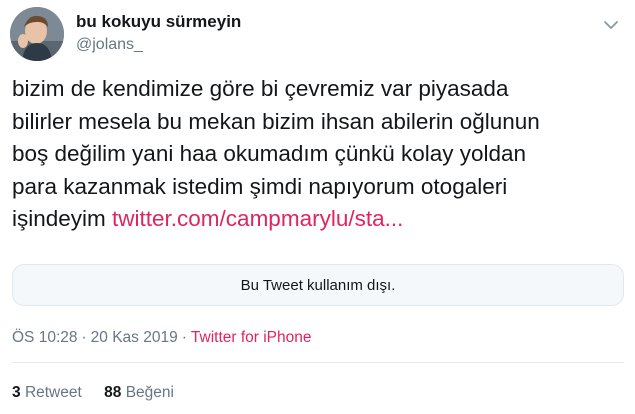 The width and height of the screenshot is (635, 414). Describe the element at coordinates (62, 218) in the screenshot. I see `tweet-text-prefix: işindeyim` at that location.